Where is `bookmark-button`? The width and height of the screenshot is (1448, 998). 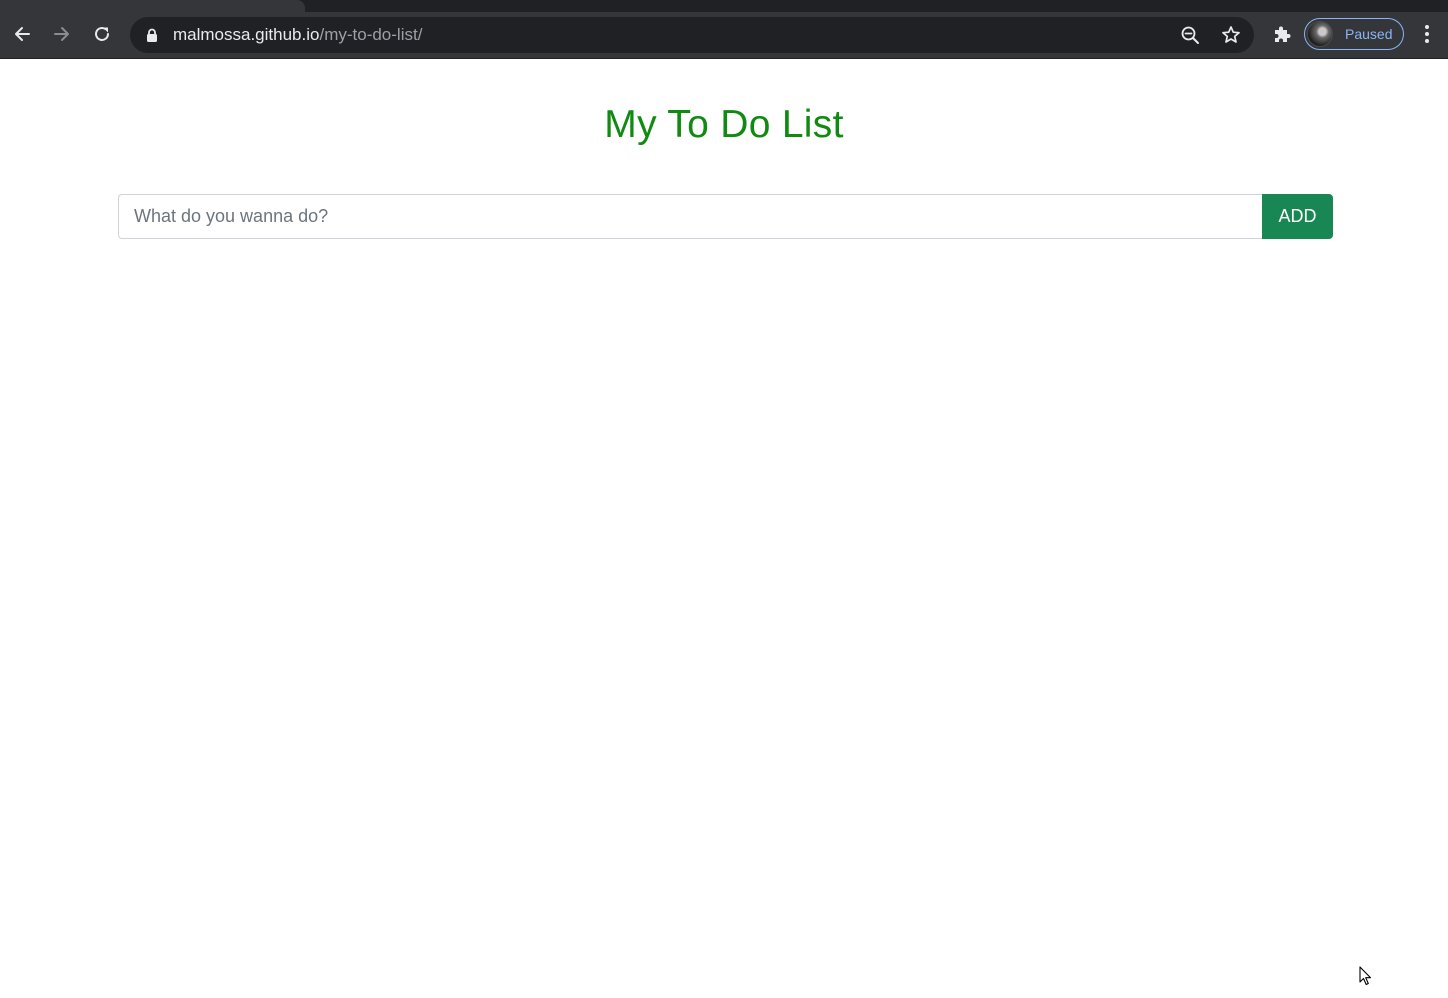 bookmark-button is located at coordinates (1231, 35).